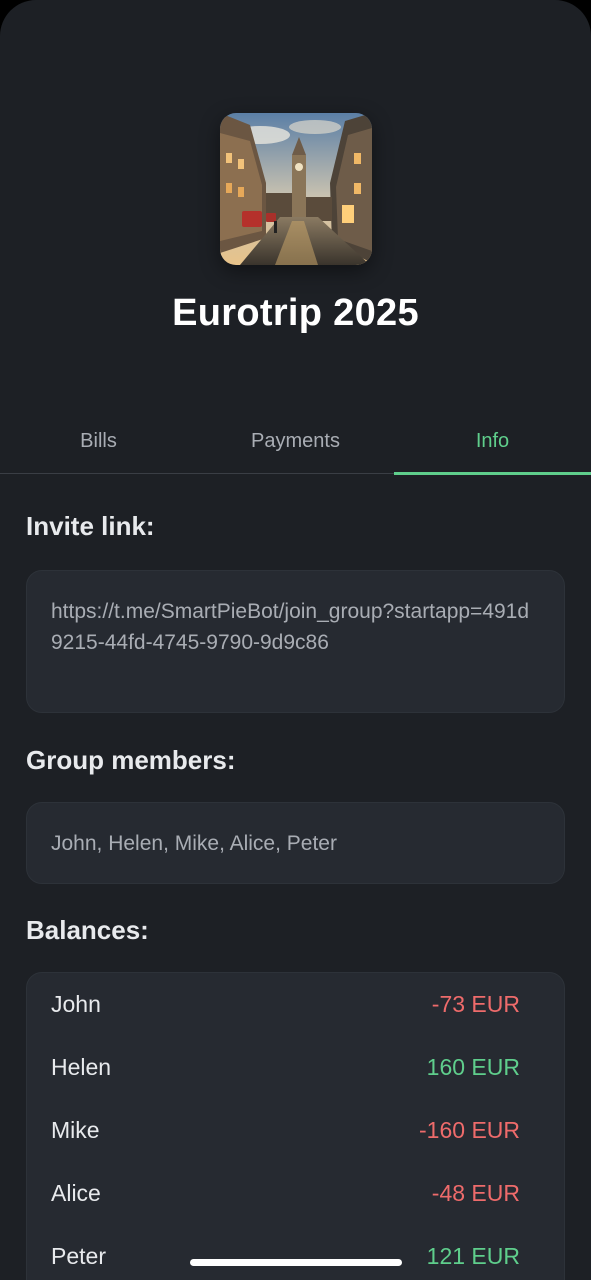  What do you see at coordinates (285, 1004) in the screenshot?
I see `balance-row: John -73 EUR` at bounding box center [285, 1004].